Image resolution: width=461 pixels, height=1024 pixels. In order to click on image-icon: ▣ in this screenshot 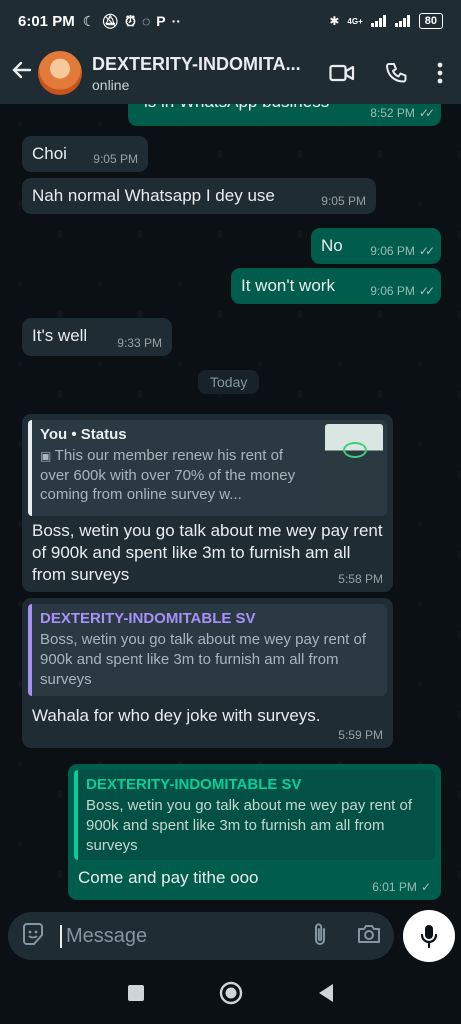, I will do `click(47, 456)`.